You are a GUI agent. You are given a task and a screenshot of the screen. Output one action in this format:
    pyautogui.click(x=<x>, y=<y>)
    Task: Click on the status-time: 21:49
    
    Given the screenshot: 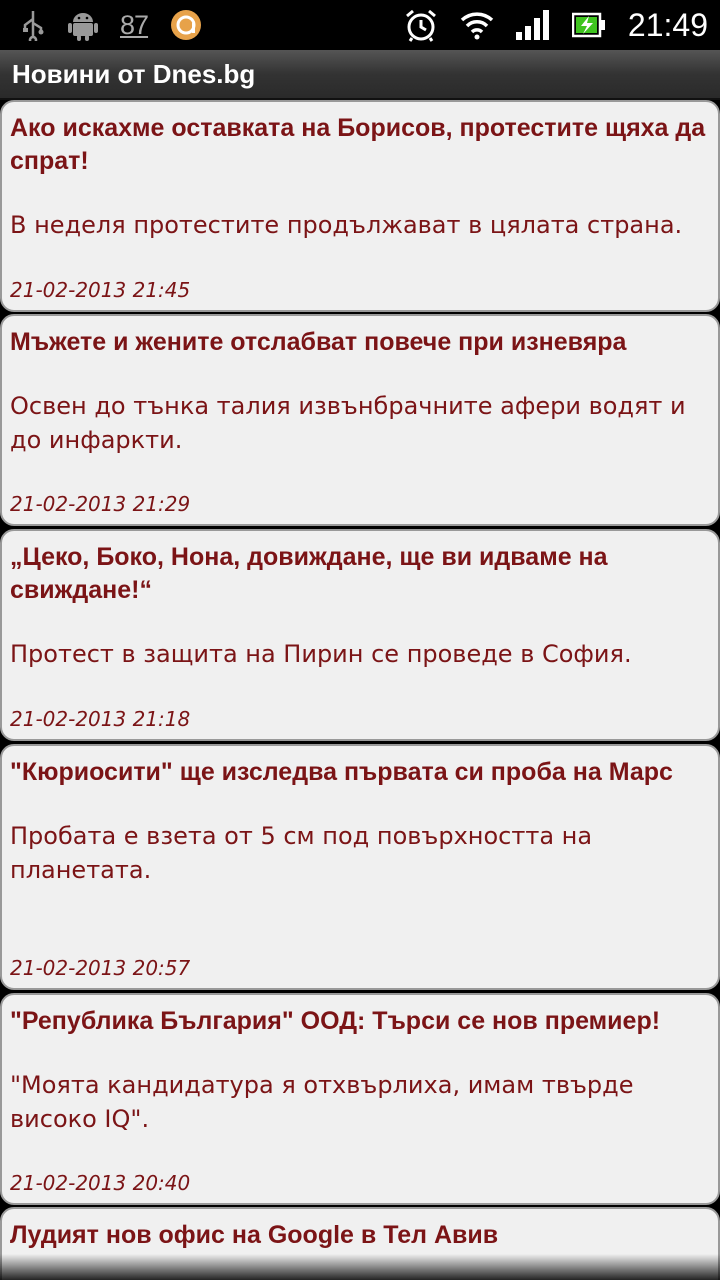 What is the action you would take?
    pyautogui.click(x=667, y=24)
    